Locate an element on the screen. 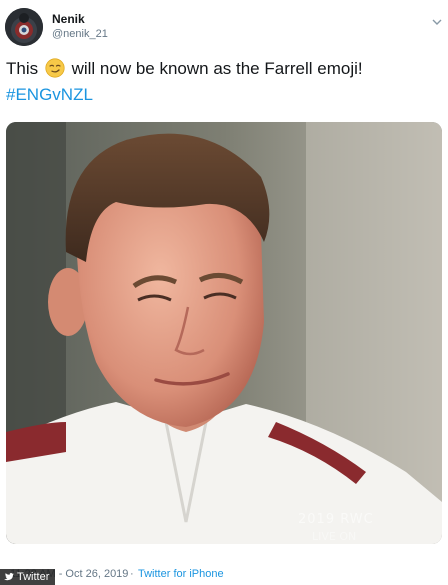 This screenshot has width=448, height=585. smirk-emoji-icon is located at coordinates (55, 68).